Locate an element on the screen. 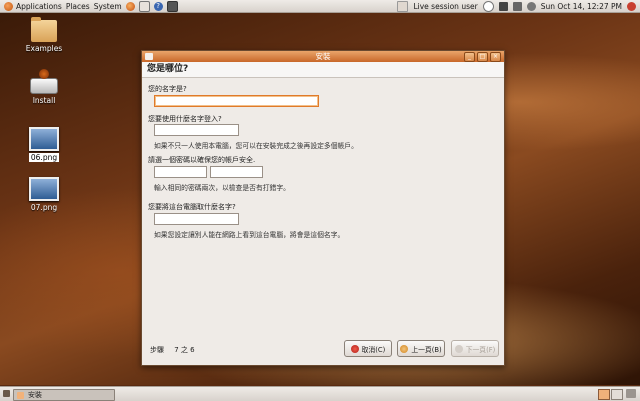  hostname-hint: 如果您設定讓別人能在網路上看到這台電腦，將會是這個名字。 is located at coordinates (249, 235).